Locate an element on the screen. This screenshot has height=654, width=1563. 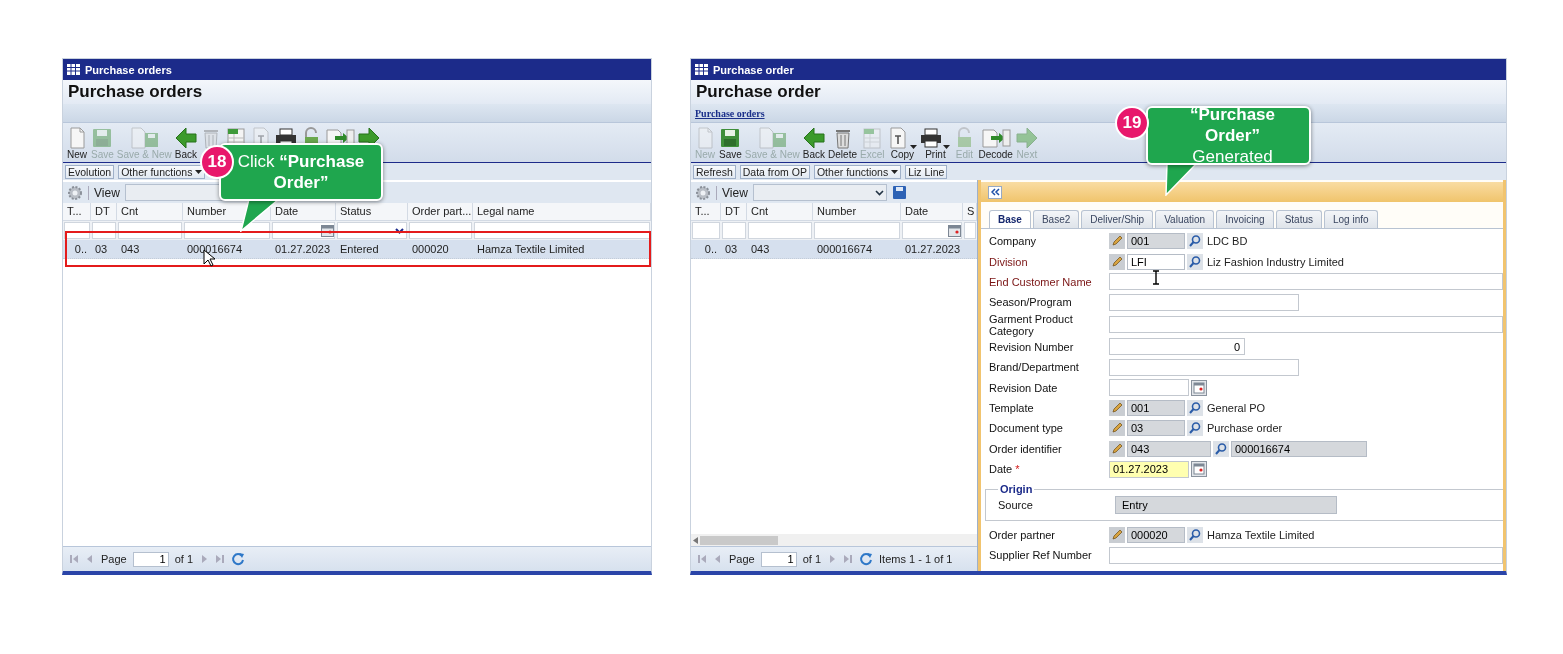
field-label: Order partner is located at coordinates (1022, 534).